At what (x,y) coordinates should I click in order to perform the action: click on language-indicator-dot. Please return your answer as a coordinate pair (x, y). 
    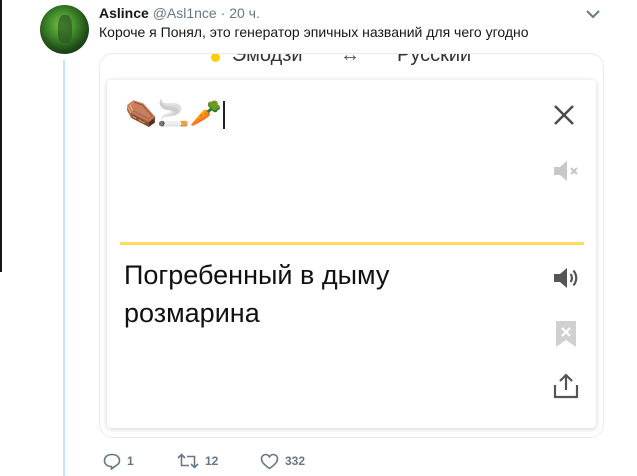
    Looking at the image, I should click on (215, 58).